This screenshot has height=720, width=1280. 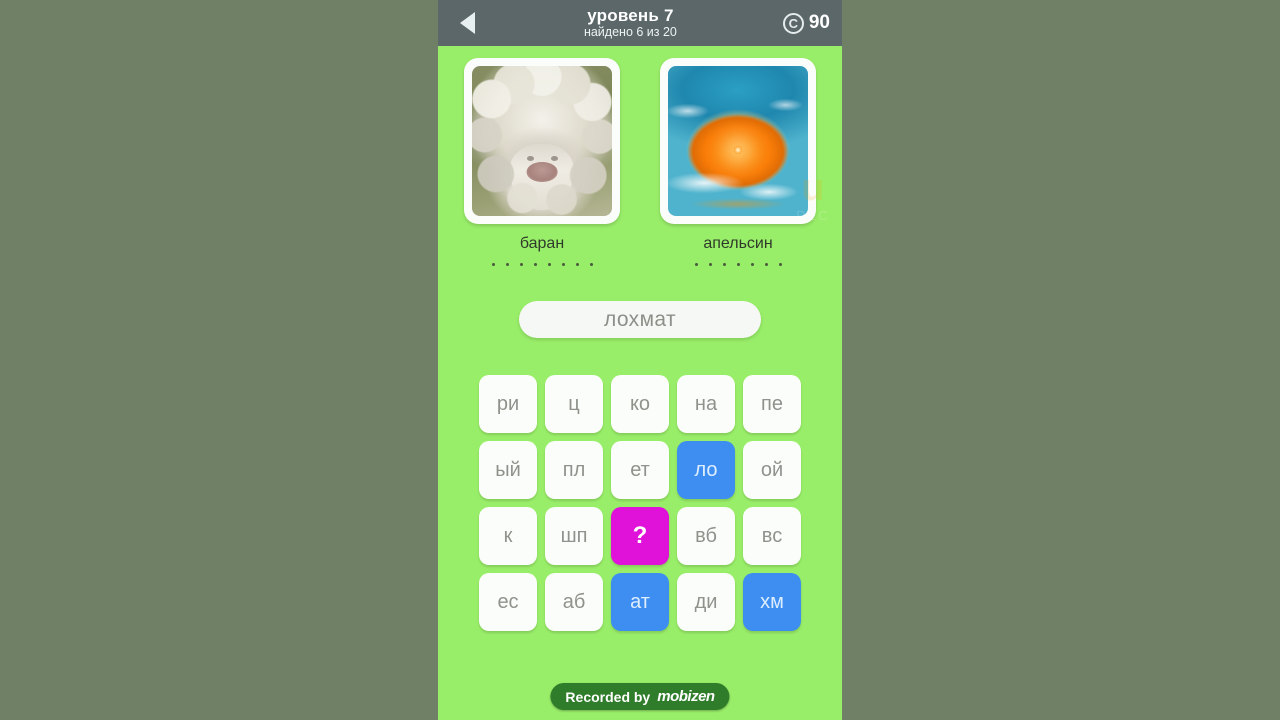 What do you see at coordinates (640, 162) in the screenshot?
I see `puzzle-cards: баран апельсин` at bounding box center [640, 162].